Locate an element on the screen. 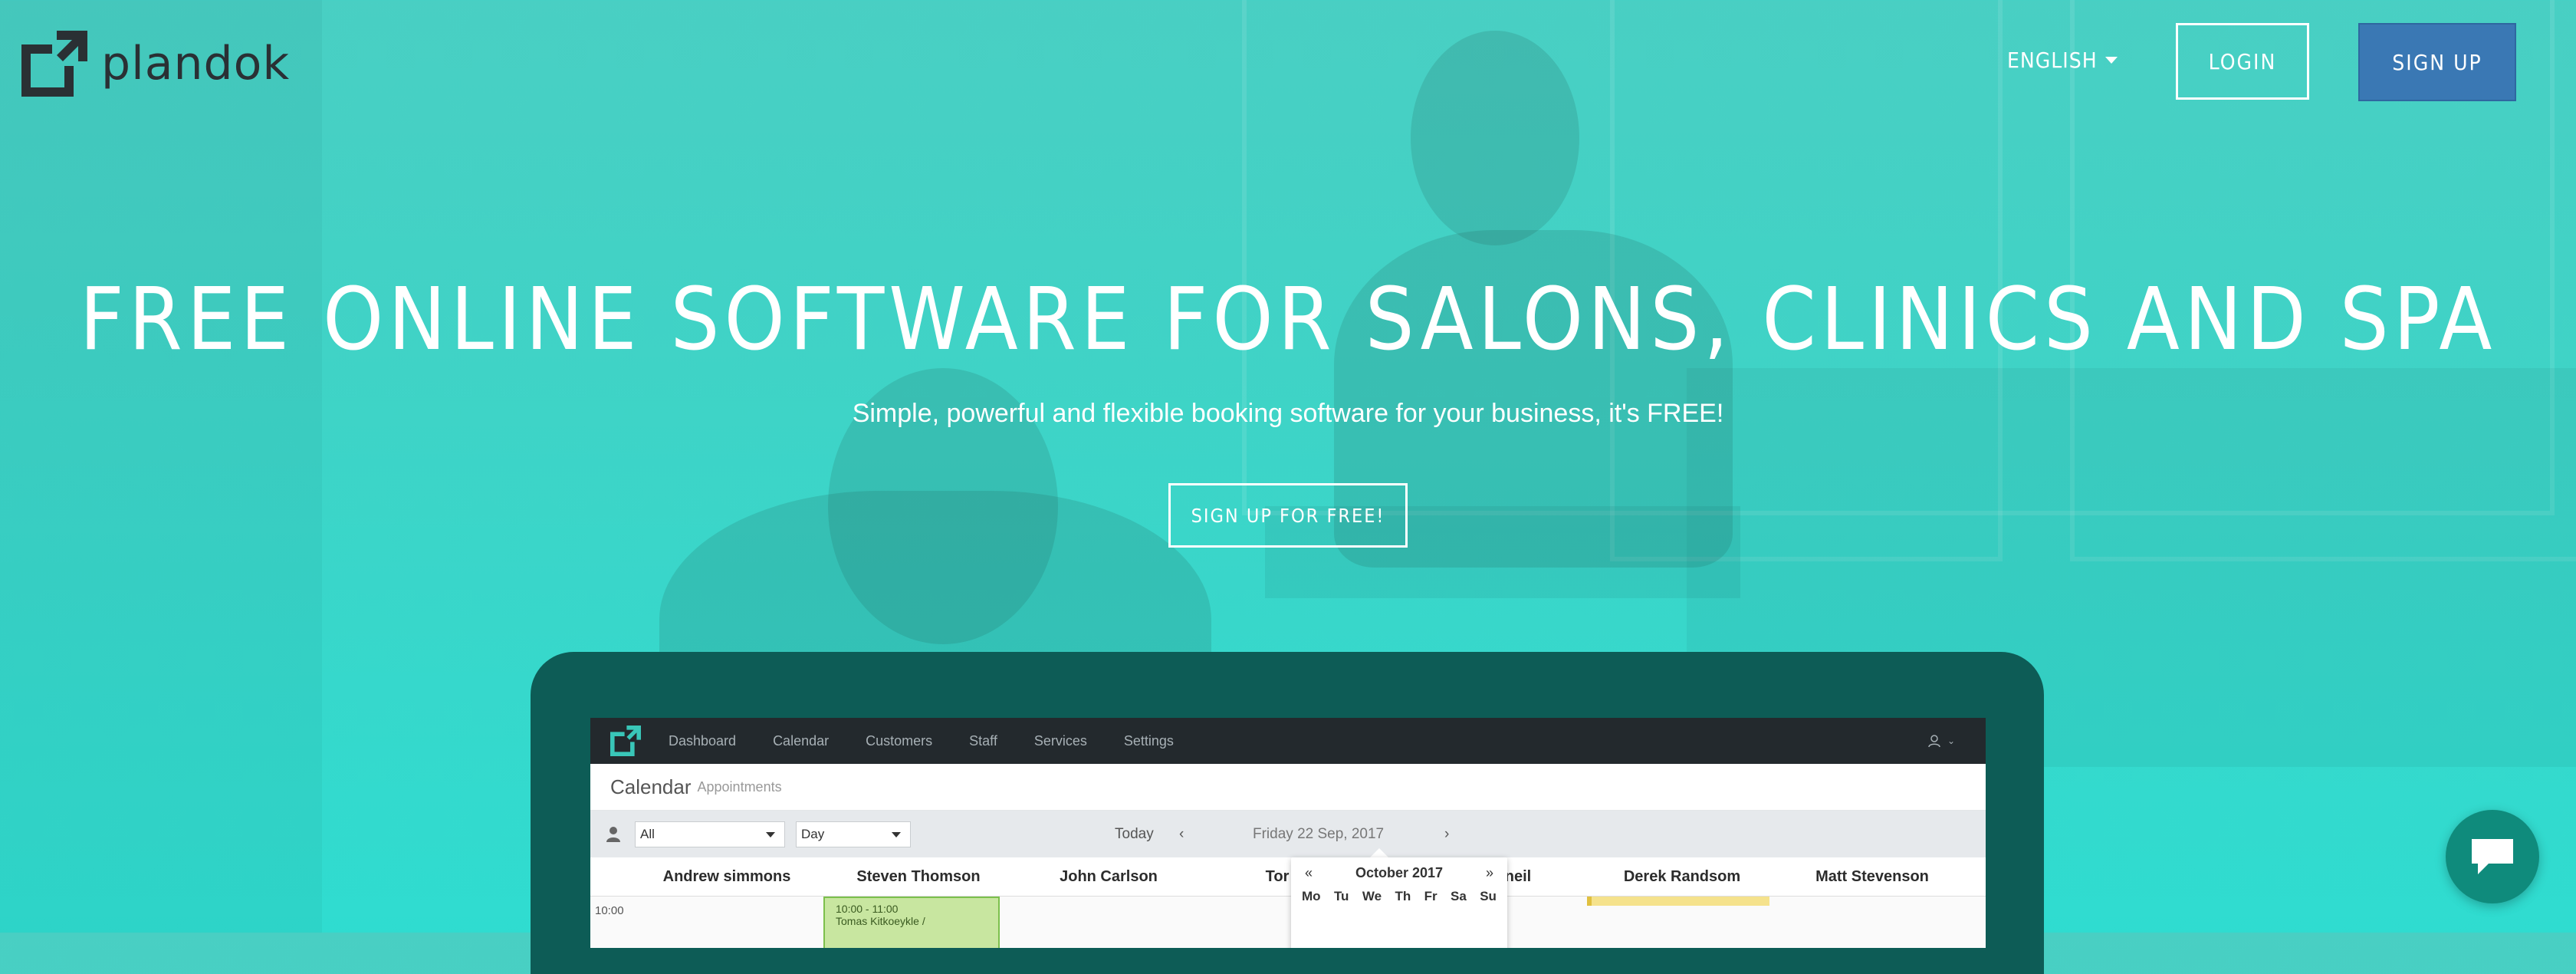  datepicker-popup: « October 2017 » Mo Tu We Th Fr Sa Su is located at coordinates (1399, 902).